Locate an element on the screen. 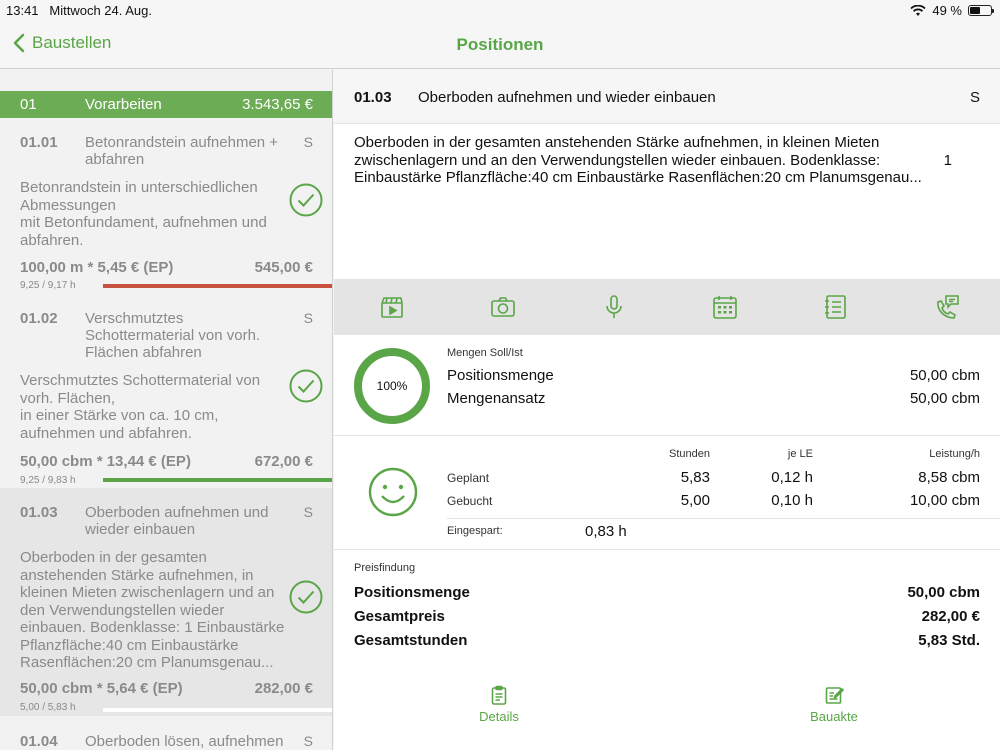 The height and width of the screenshot is (750, 1000). page-title: Positionen is located at coordinates (500, 44).